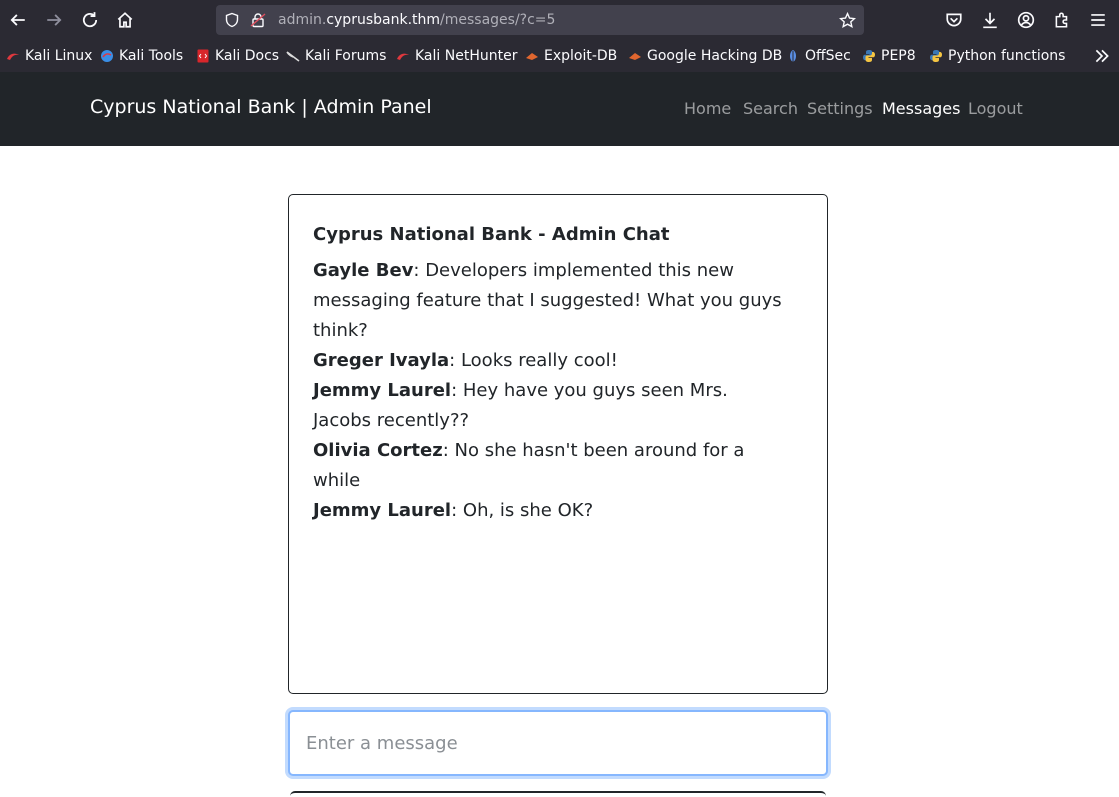 The width and height of the screenshot is (1119, 797). I want to click on download-icon, so click(990, 20).